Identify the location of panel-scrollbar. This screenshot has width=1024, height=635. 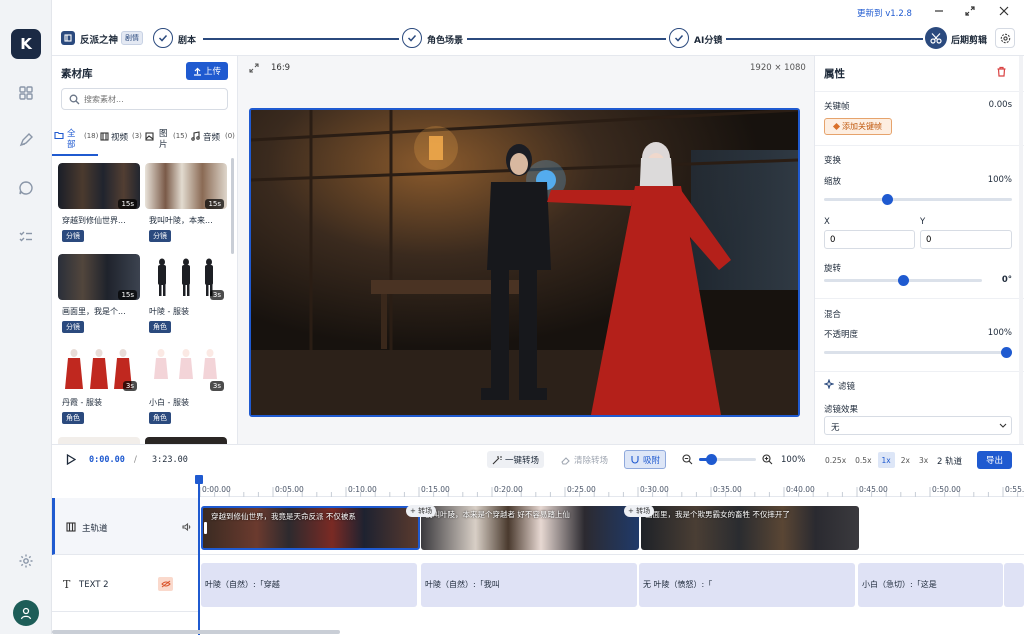
(1021, 250).